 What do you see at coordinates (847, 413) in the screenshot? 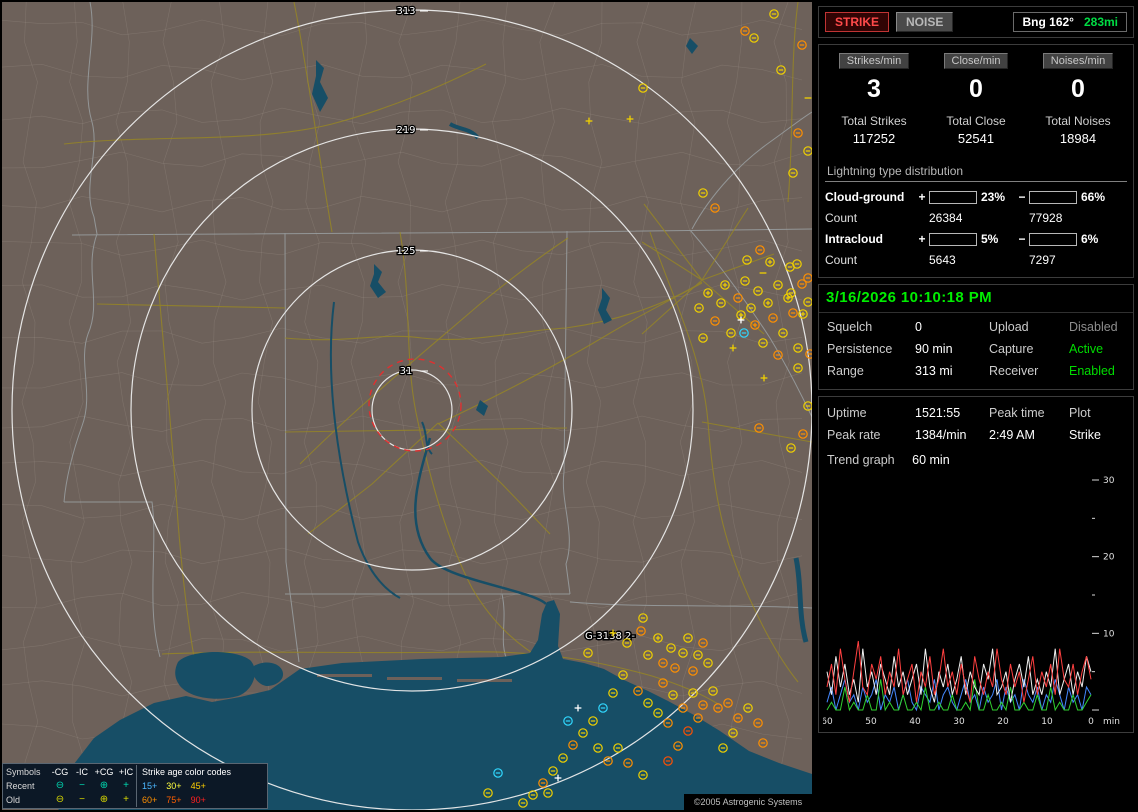
I see `uptime-label: Uptime` at bounding box center [847, 413].